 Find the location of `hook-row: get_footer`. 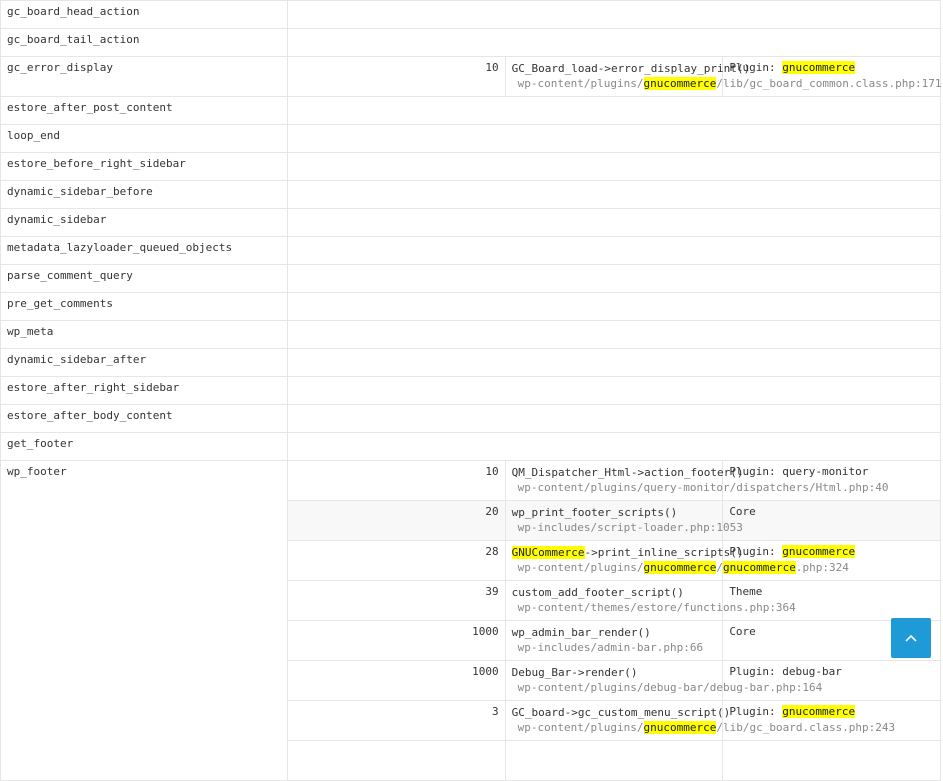

hook-row: get_footer is located at coordinates (470, 446).